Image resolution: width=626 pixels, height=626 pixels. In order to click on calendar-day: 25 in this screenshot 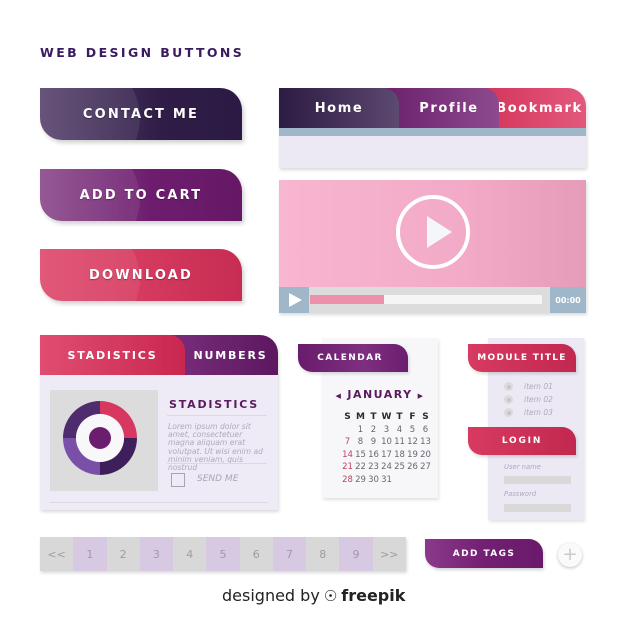, I will do `click(399, 467)`.